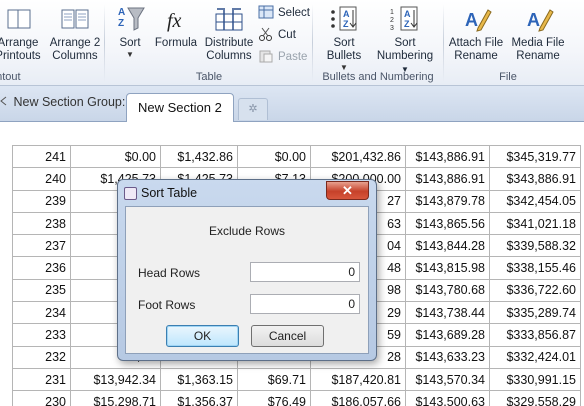 Image resolution: width=584 pixels, height=406 pixels. What do you see at coordinates (344, 37) in the screenshot?
I see `sort-bullets-button: A Z Sort Bullets ▼` at bounding box center [344, 37].